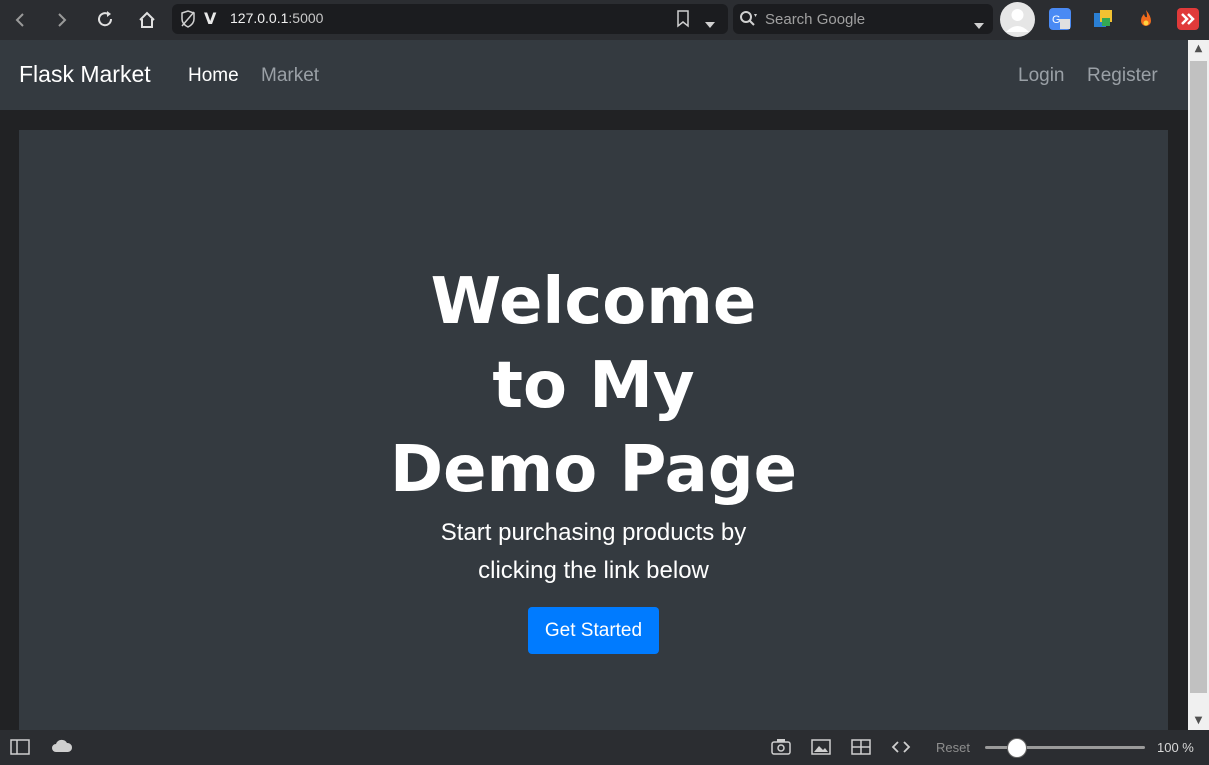  I want to click on nav-link-market: Market, so click(290, 76).